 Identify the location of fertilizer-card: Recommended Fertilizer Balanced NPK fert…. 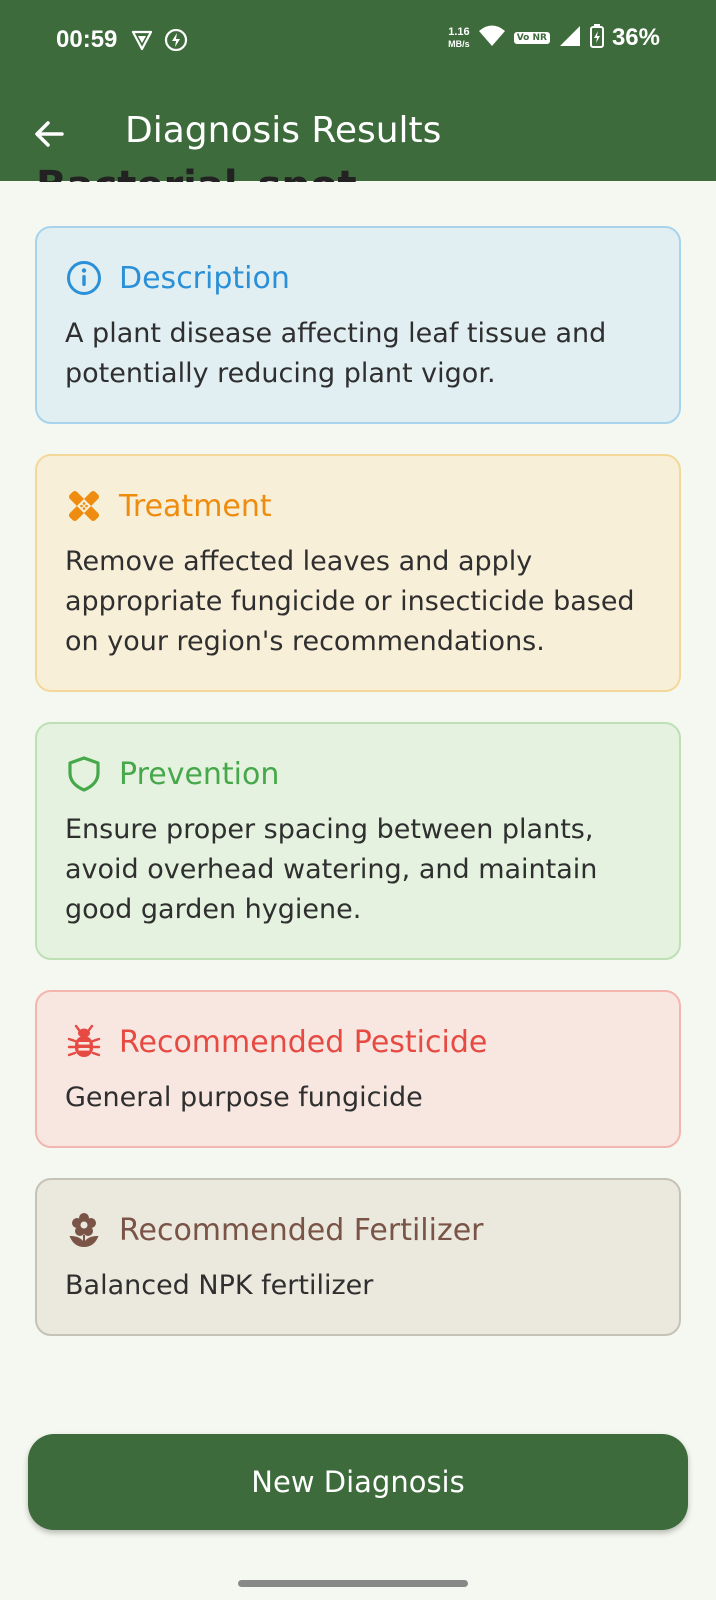
(358, 1257).